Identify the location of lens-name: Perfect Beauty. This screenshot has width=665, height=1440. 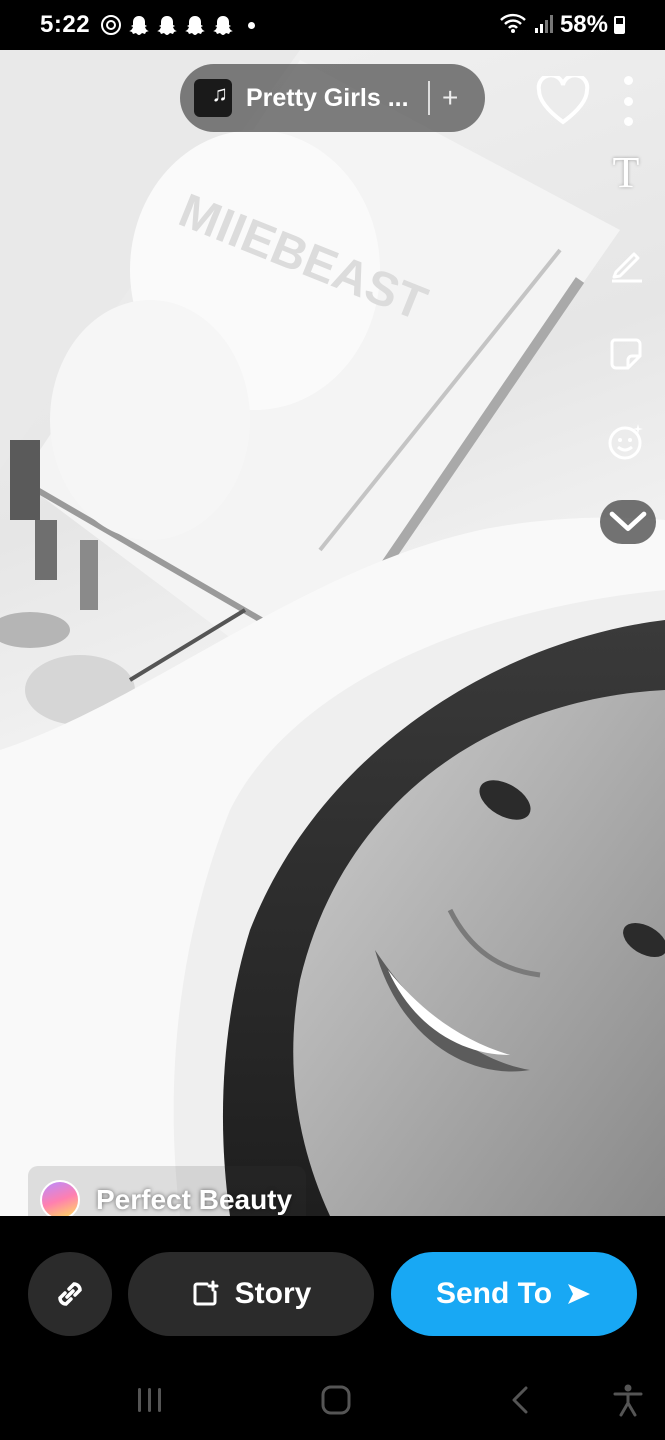
(194, 1199).